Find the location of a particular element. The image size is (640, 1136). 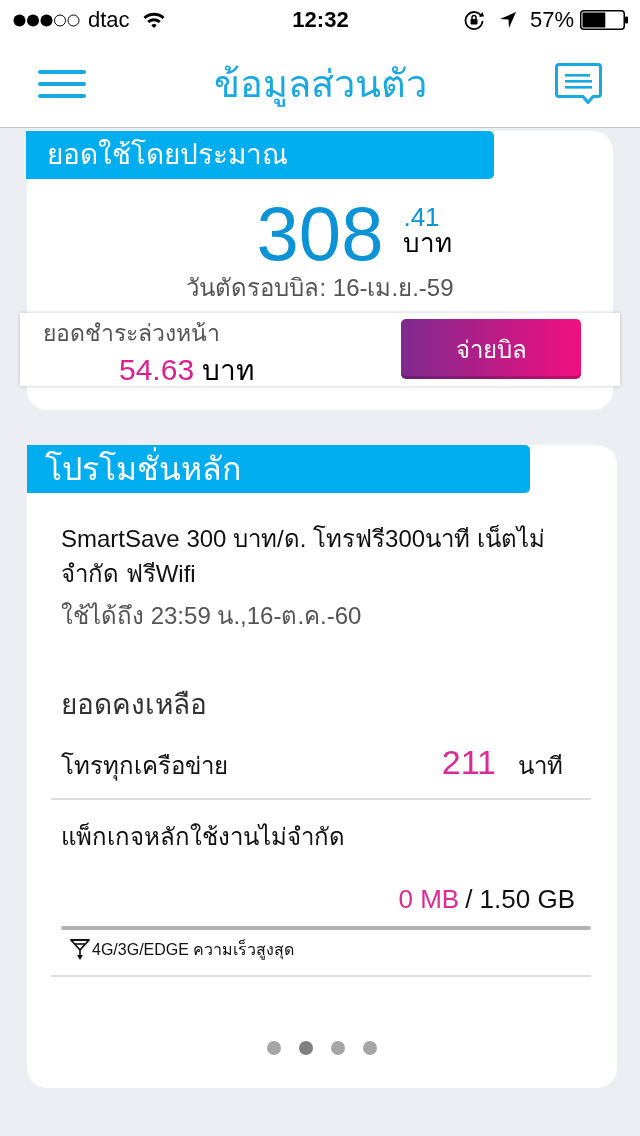

network-note: 4G/3G/EDGE ความเร็วสูงสุด is located at coordinates (193, 950).